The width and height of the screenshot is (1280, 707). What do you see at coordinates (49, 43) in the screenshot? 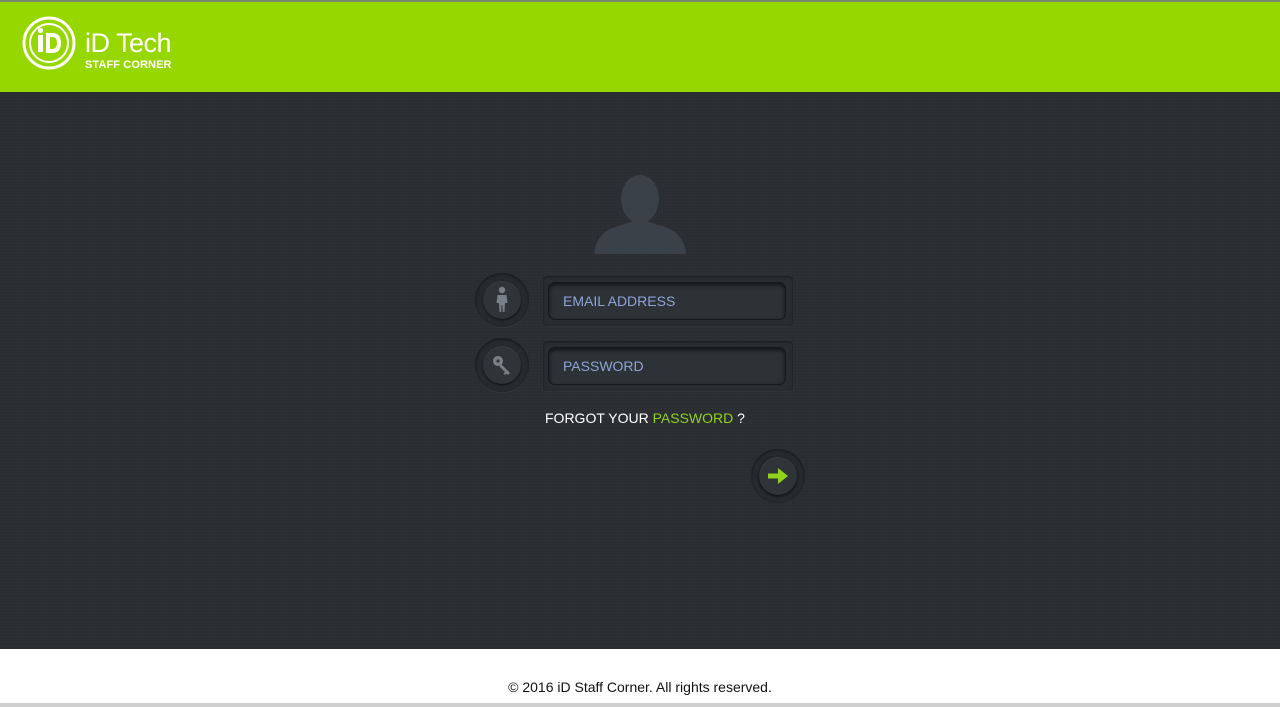
I see `id-tech-logo-icon` at bounding box center [49, 43].